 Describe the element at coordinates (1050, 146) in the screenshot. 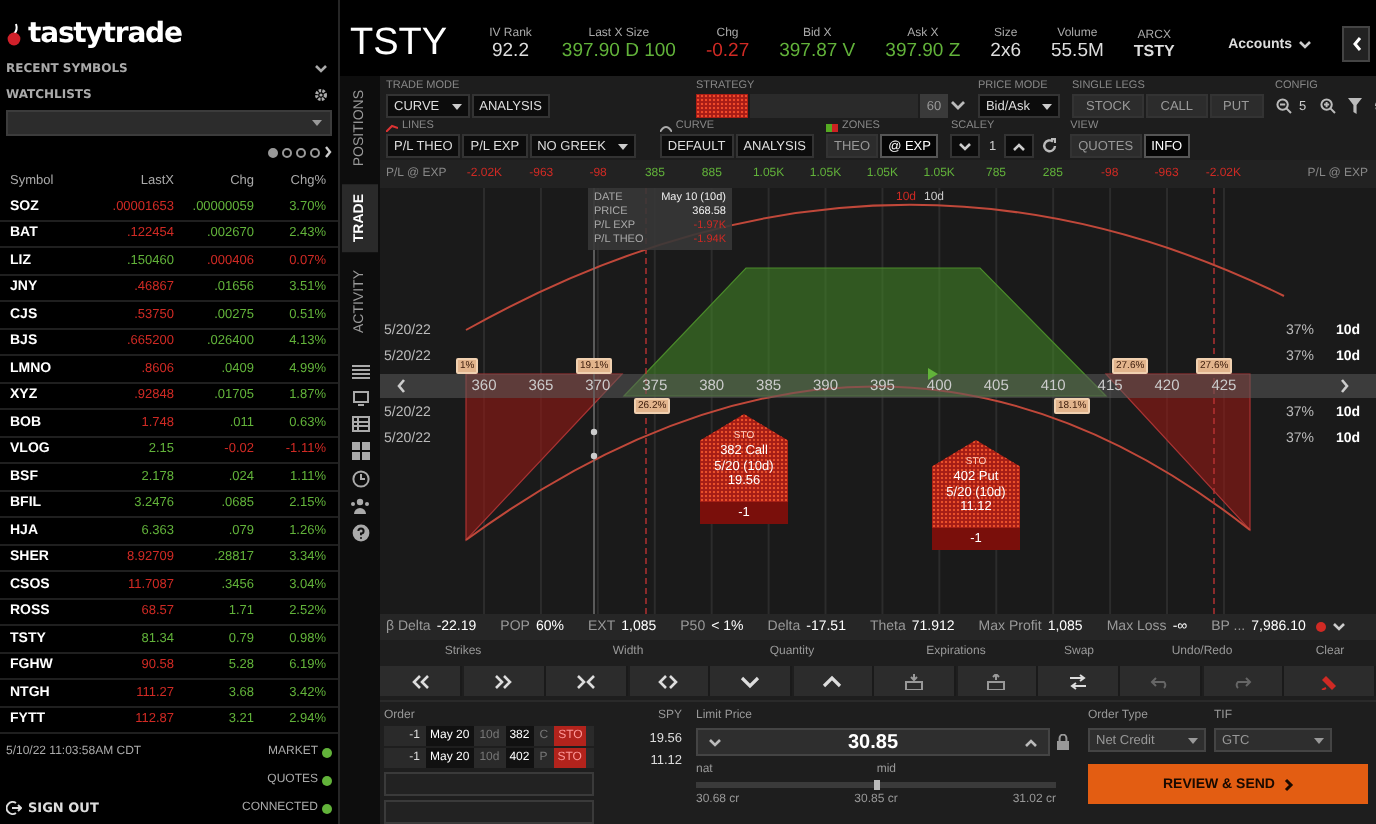

I see `refresh-icon` at that location.